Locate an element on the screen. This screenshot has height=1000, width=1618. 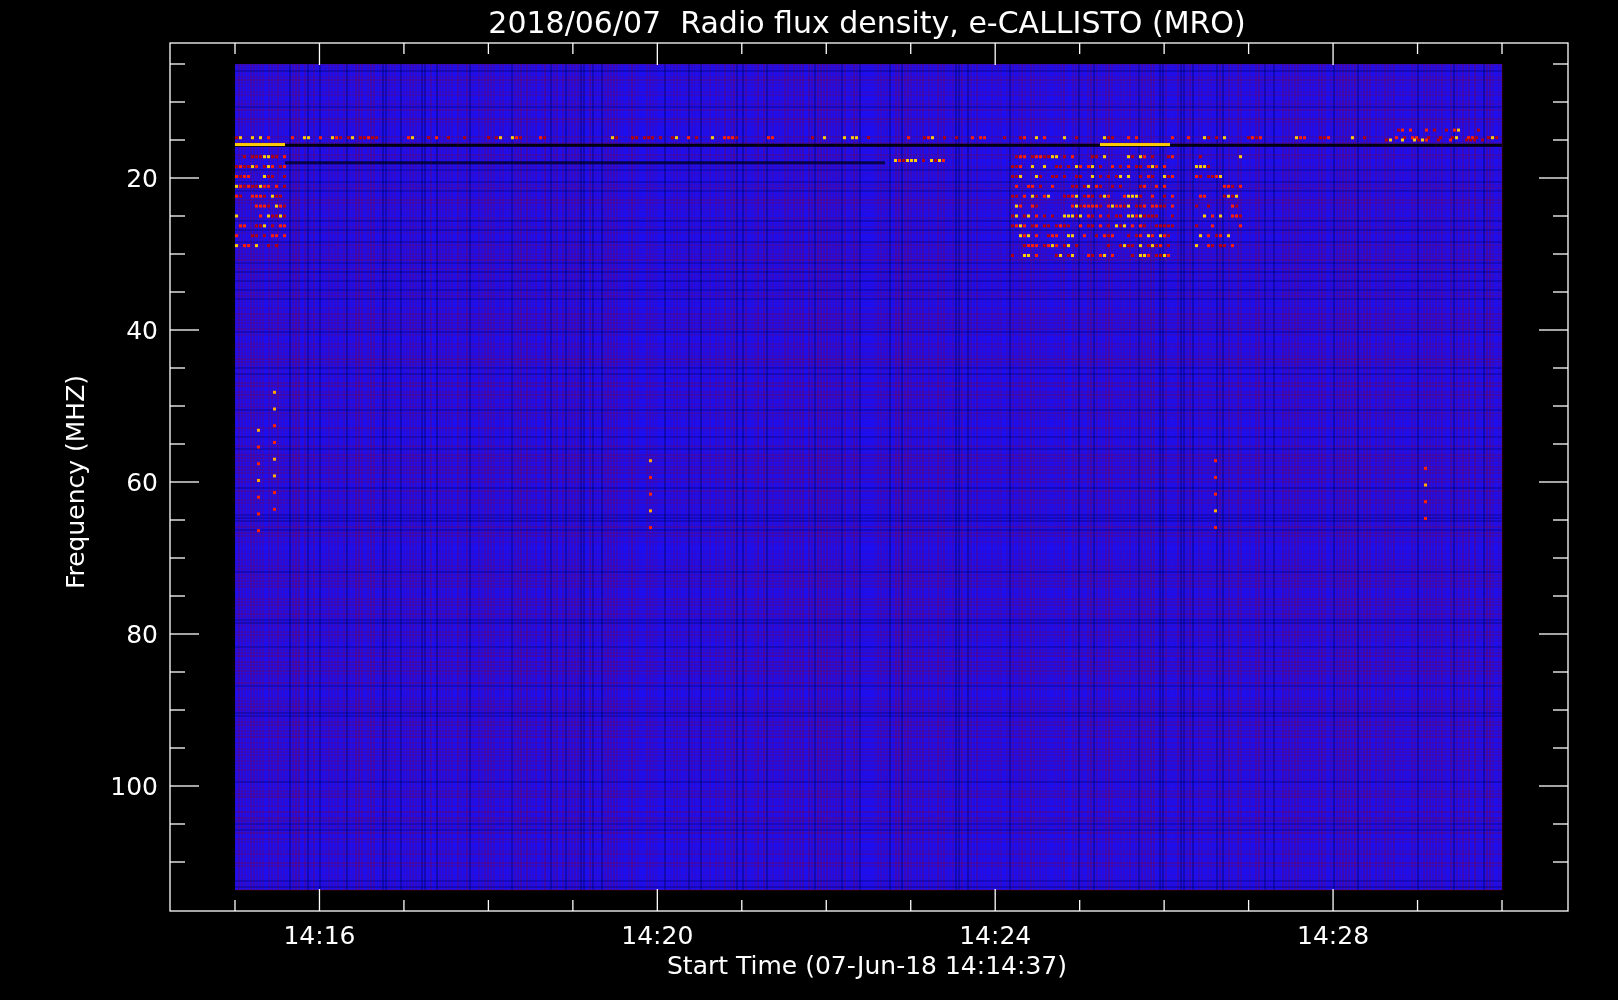
tick-label: 14:16 is located at coordinates (319, 935).